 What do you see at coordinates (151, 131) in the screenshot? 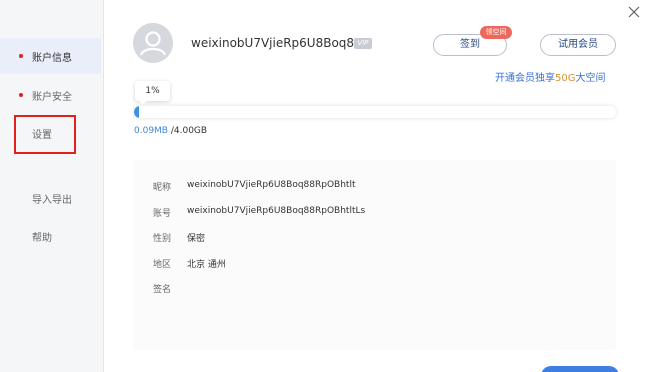
I see `storage-used: 0.09MB` at bounding box center [151, 131].